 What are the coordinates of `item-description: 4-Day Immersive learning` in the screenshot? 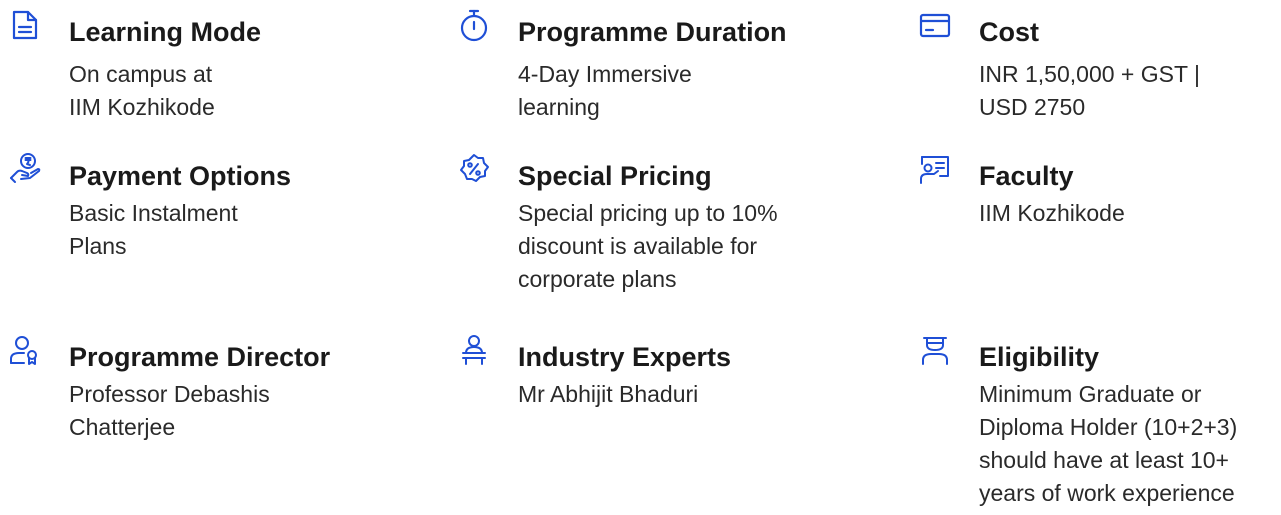 It's located at (605, 91).